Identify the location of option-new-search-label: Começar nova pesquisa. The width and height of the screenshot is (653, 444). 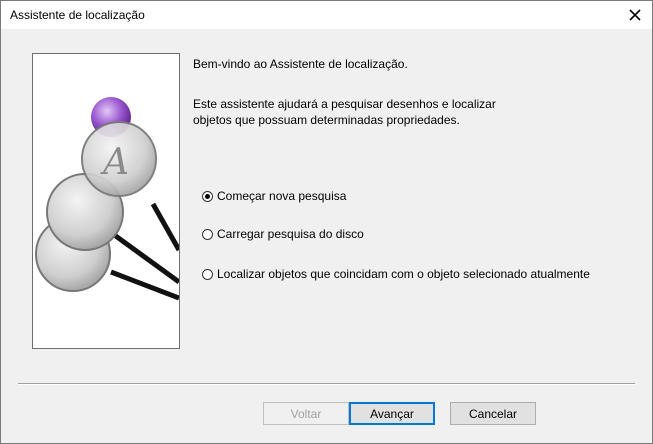
(282, 196).